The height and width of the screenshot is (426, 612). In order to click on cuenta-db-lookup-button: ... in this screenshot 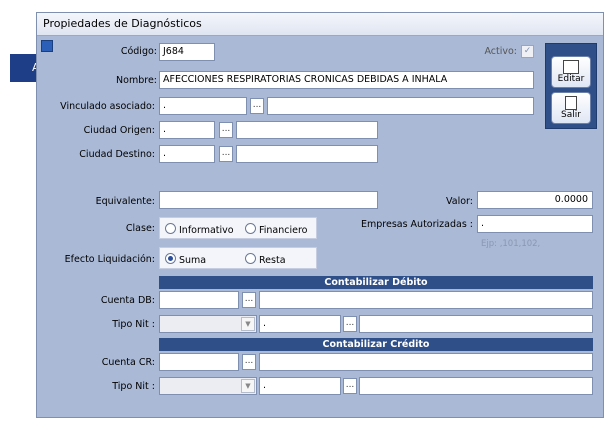, I will do `click(249, 300)`.